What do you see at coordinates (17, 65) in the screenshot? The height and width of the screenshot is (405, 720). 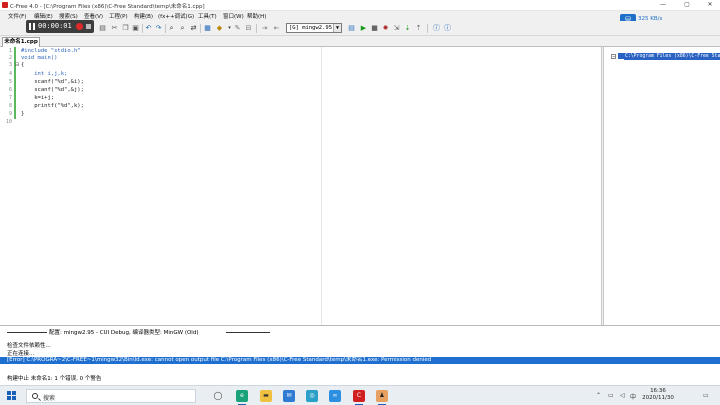 I see `fold-marker-icon: ⊟` at bounding box center [17, 65].